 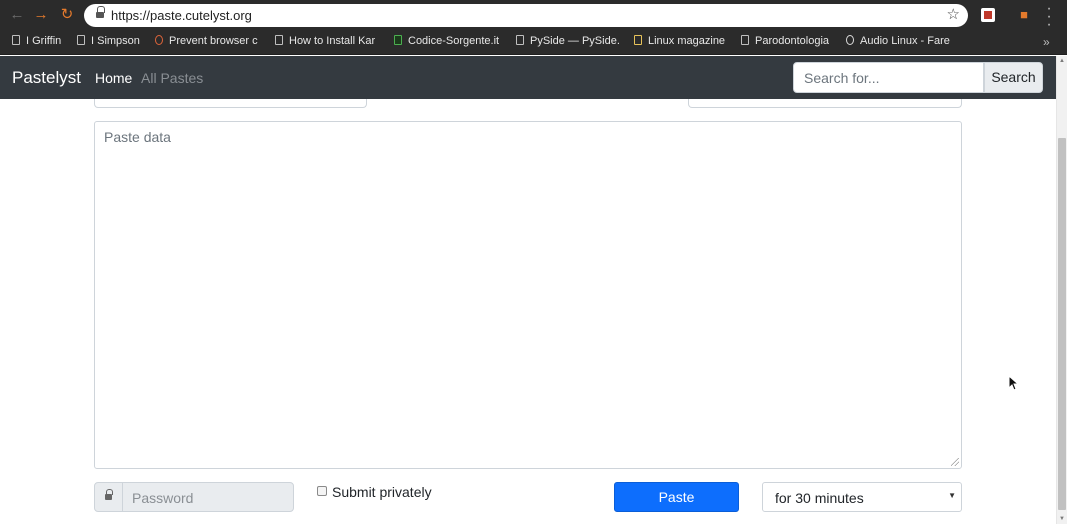 I want to click on paste-button: Paste, so click(x=676, y=497).